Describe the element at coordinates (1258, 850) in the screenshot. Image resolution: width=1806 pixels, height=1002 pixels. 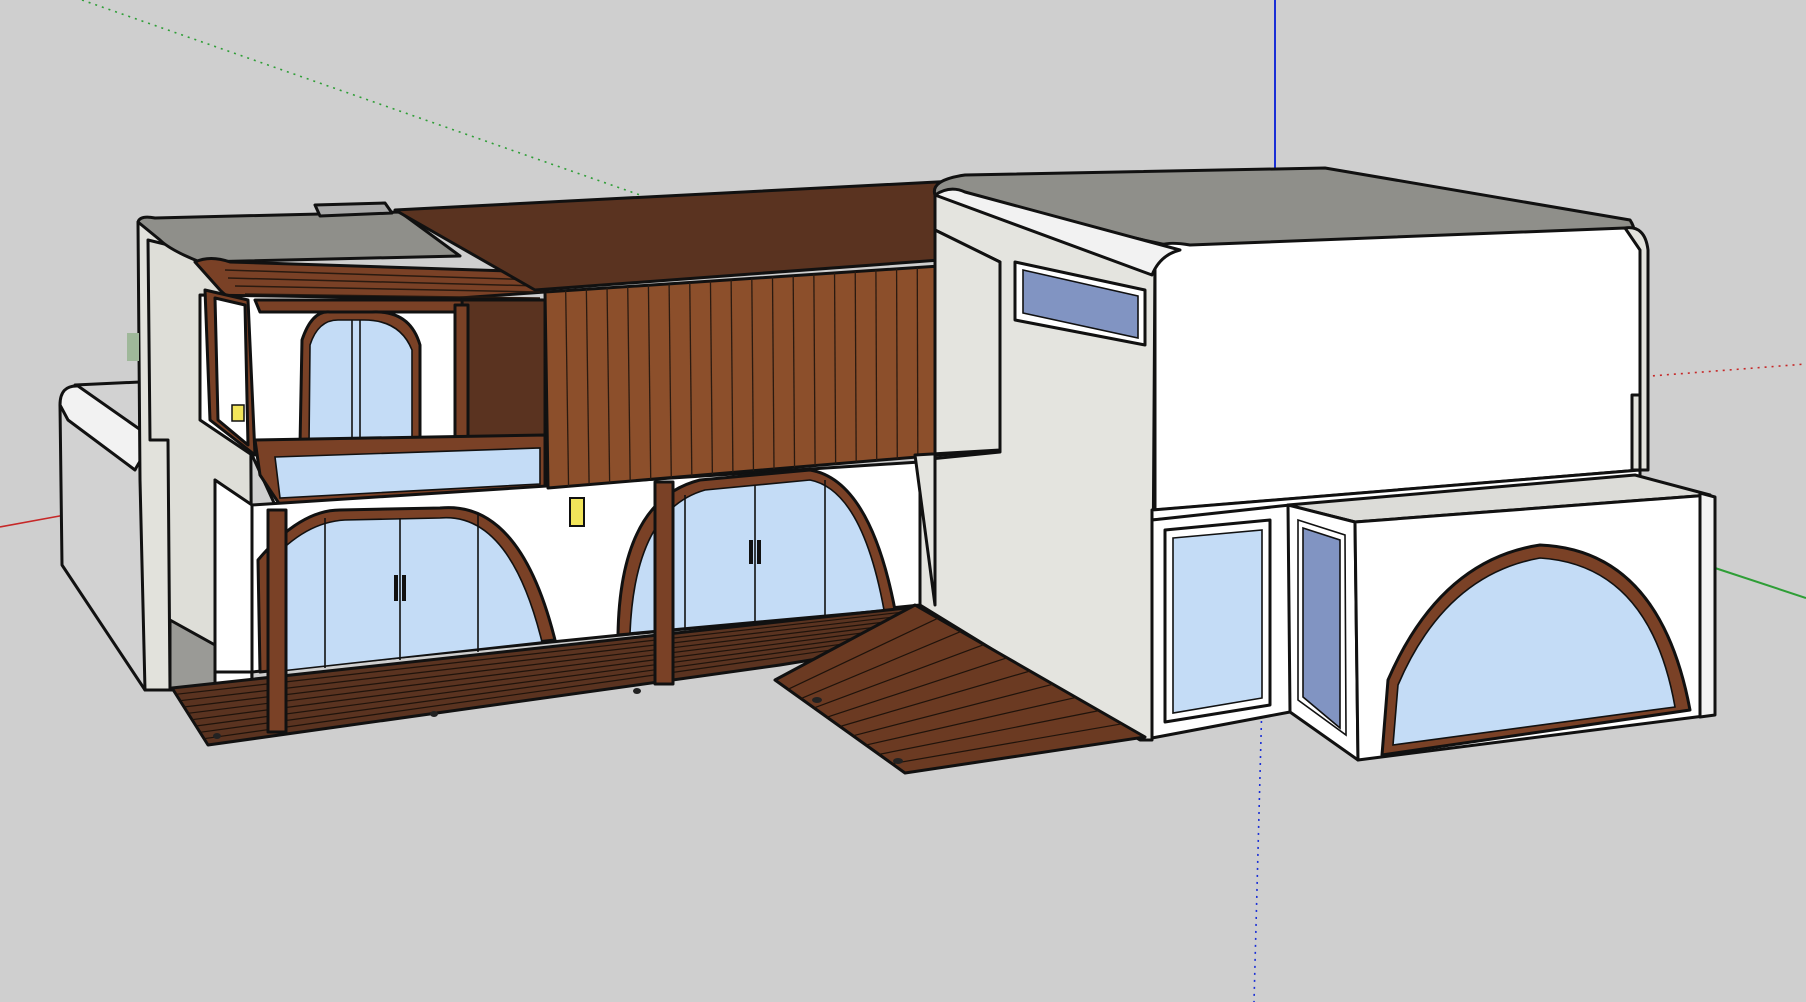
I see `blue-axis-dotted` at that location.